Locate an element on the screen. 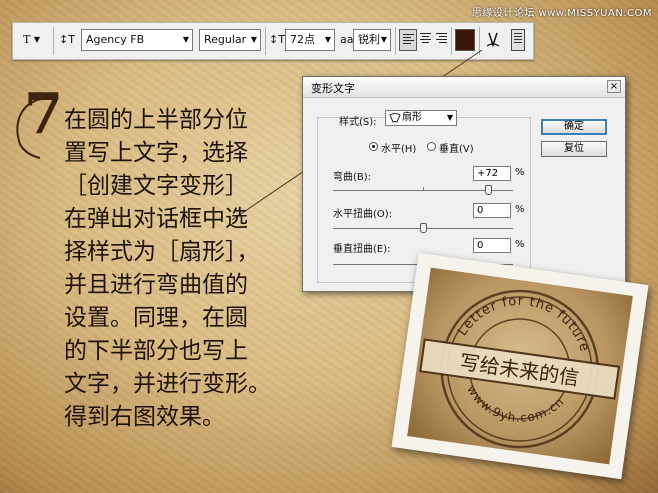 Image resolution: width=658 pixels, height=493 pixels. vertical-distortion-input: 0 is located at coordinates (492, 245).